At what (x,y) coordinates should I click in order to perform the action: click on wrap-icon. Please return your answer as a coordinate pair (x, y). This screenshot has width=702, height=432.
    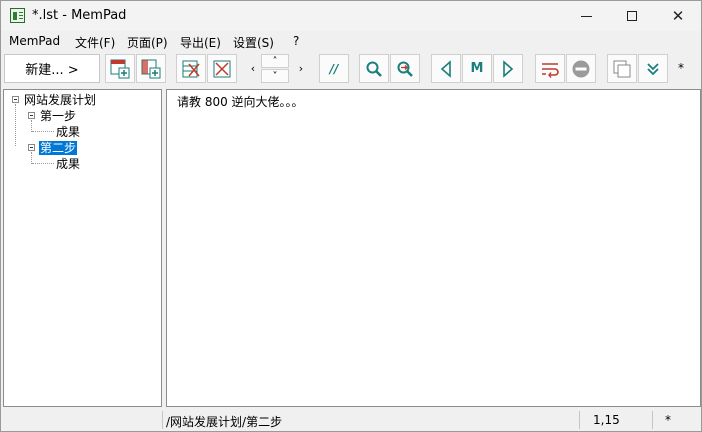
    Looking at the image, I should click on (550, 70).